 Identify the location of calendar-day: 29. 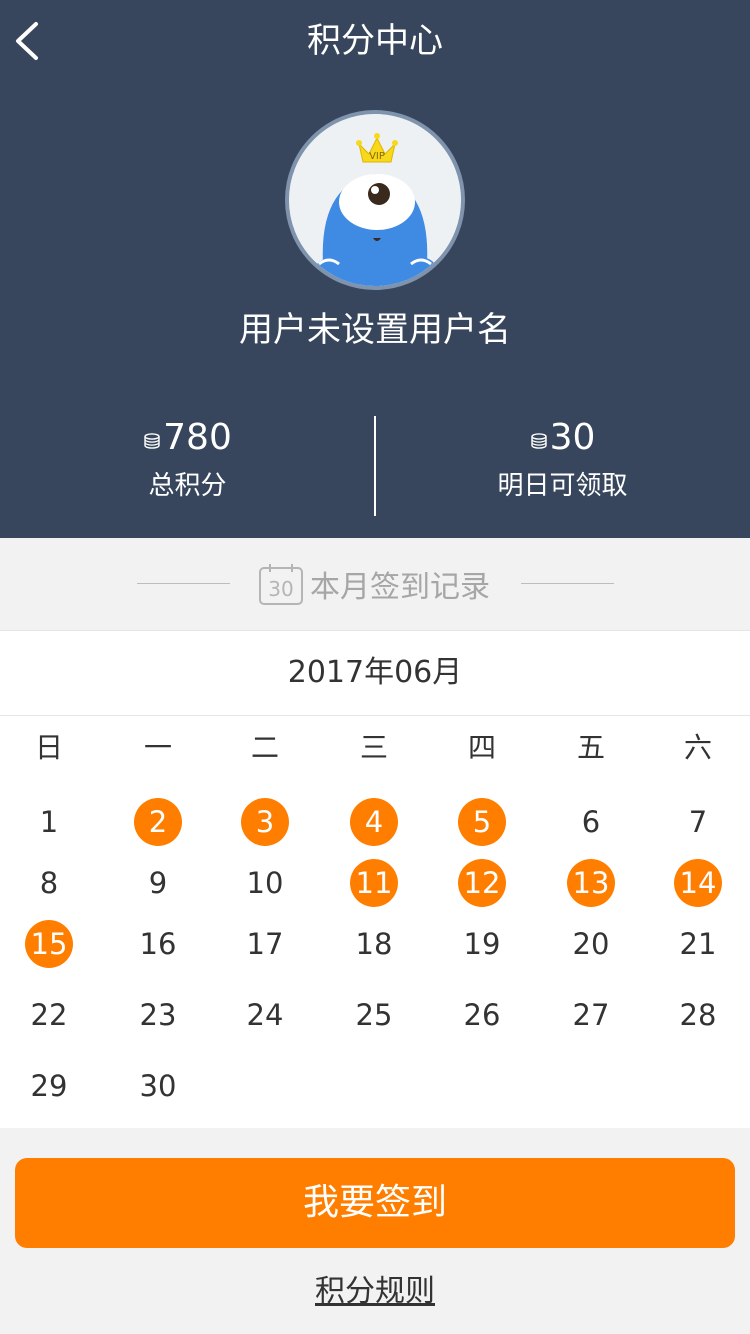
(49, 1086).